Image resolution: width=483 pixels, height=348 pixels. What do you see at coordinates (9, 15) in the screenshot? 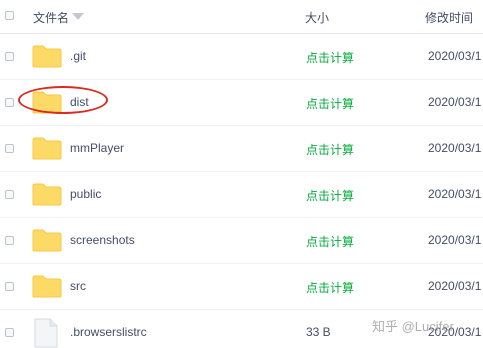
I see `select-all-checkbox` at bounding box center [9, 15].